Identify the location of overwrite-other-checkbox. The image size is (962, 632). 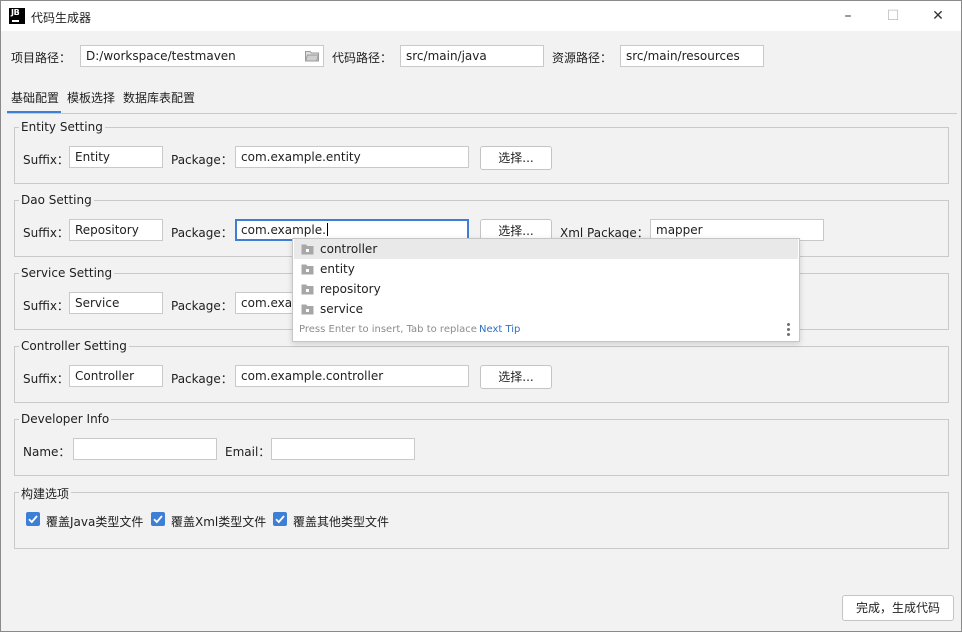
(280, 519).